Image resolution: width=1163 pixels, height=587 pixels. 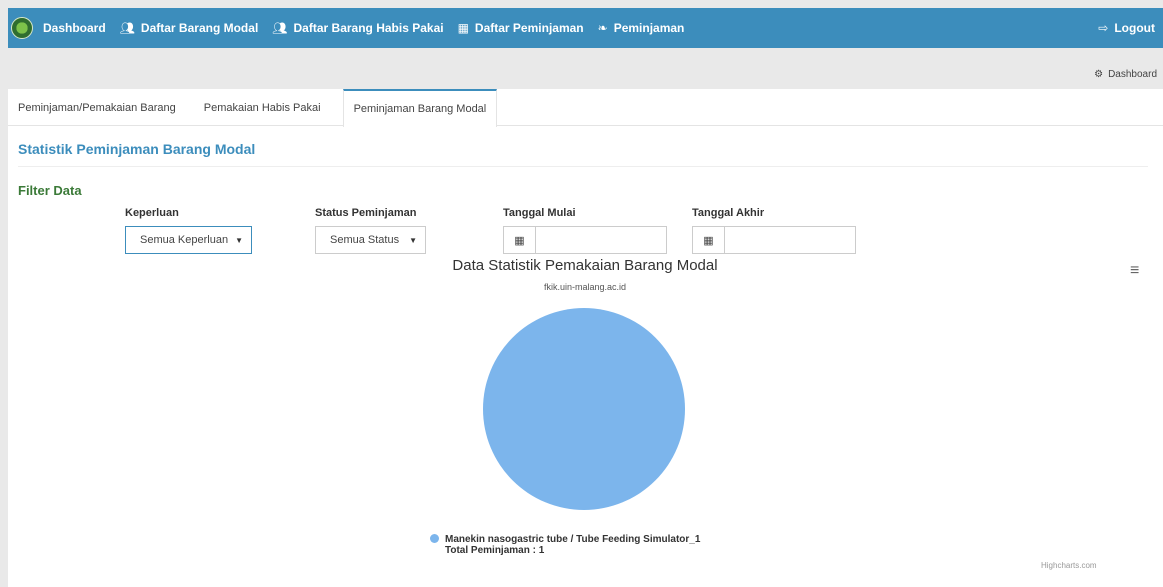 I want to click on keperluan-label: Keperluan, so click(x=152, y=213).